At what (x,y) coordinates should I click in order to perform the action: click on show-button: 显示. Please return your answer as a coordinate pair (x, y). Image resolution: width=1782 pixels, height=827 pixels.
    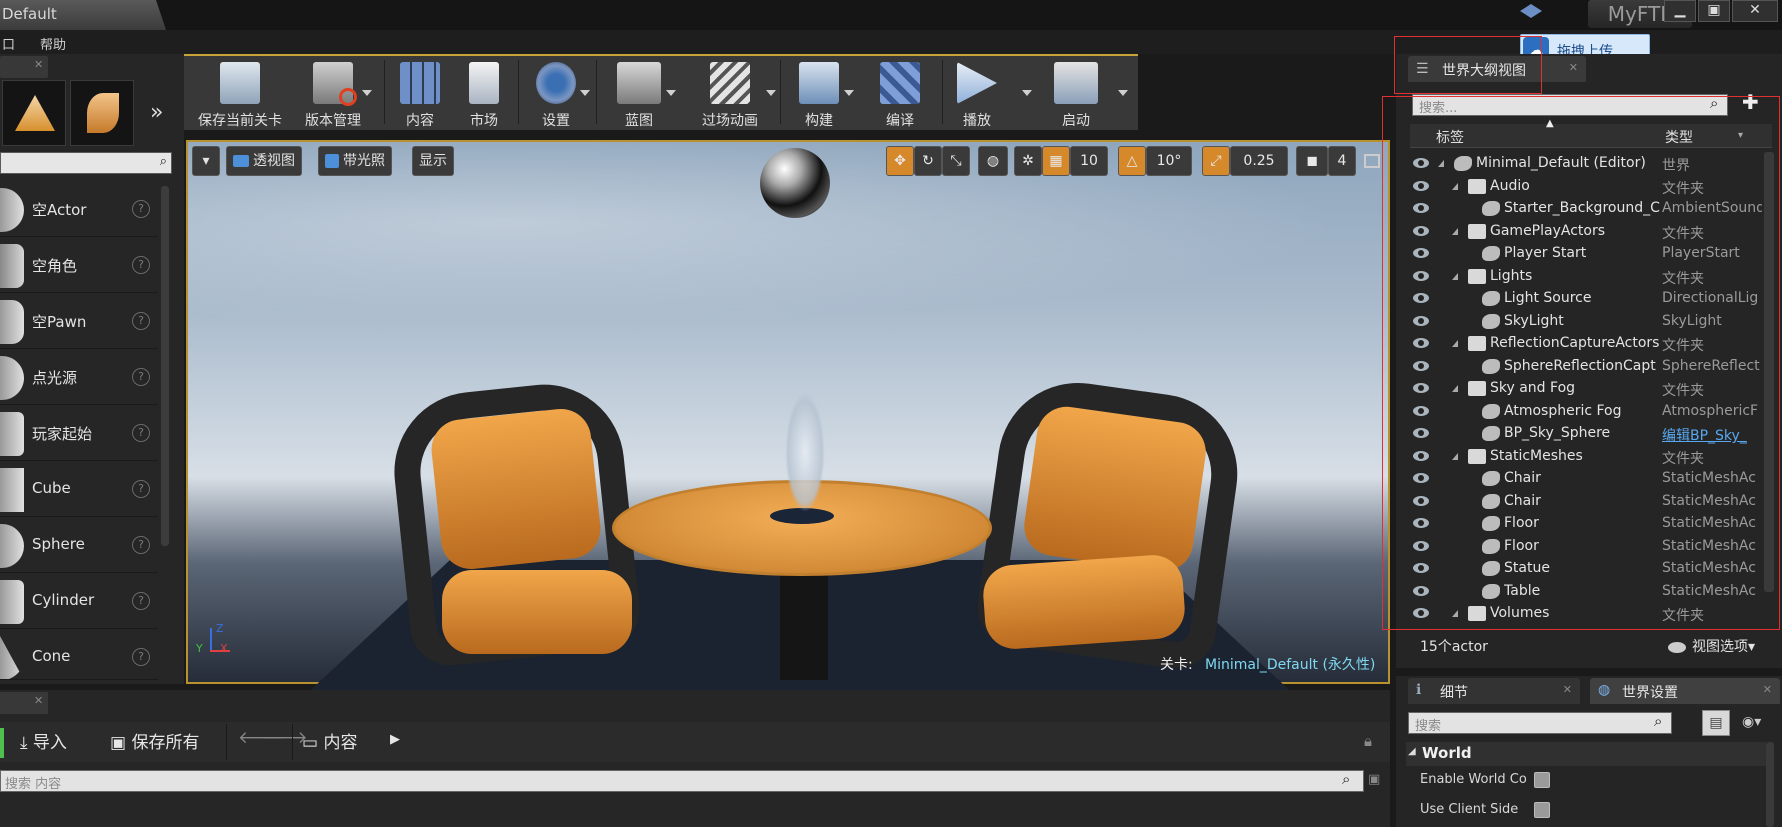
    Looking at the image, I should click on (433, 161).